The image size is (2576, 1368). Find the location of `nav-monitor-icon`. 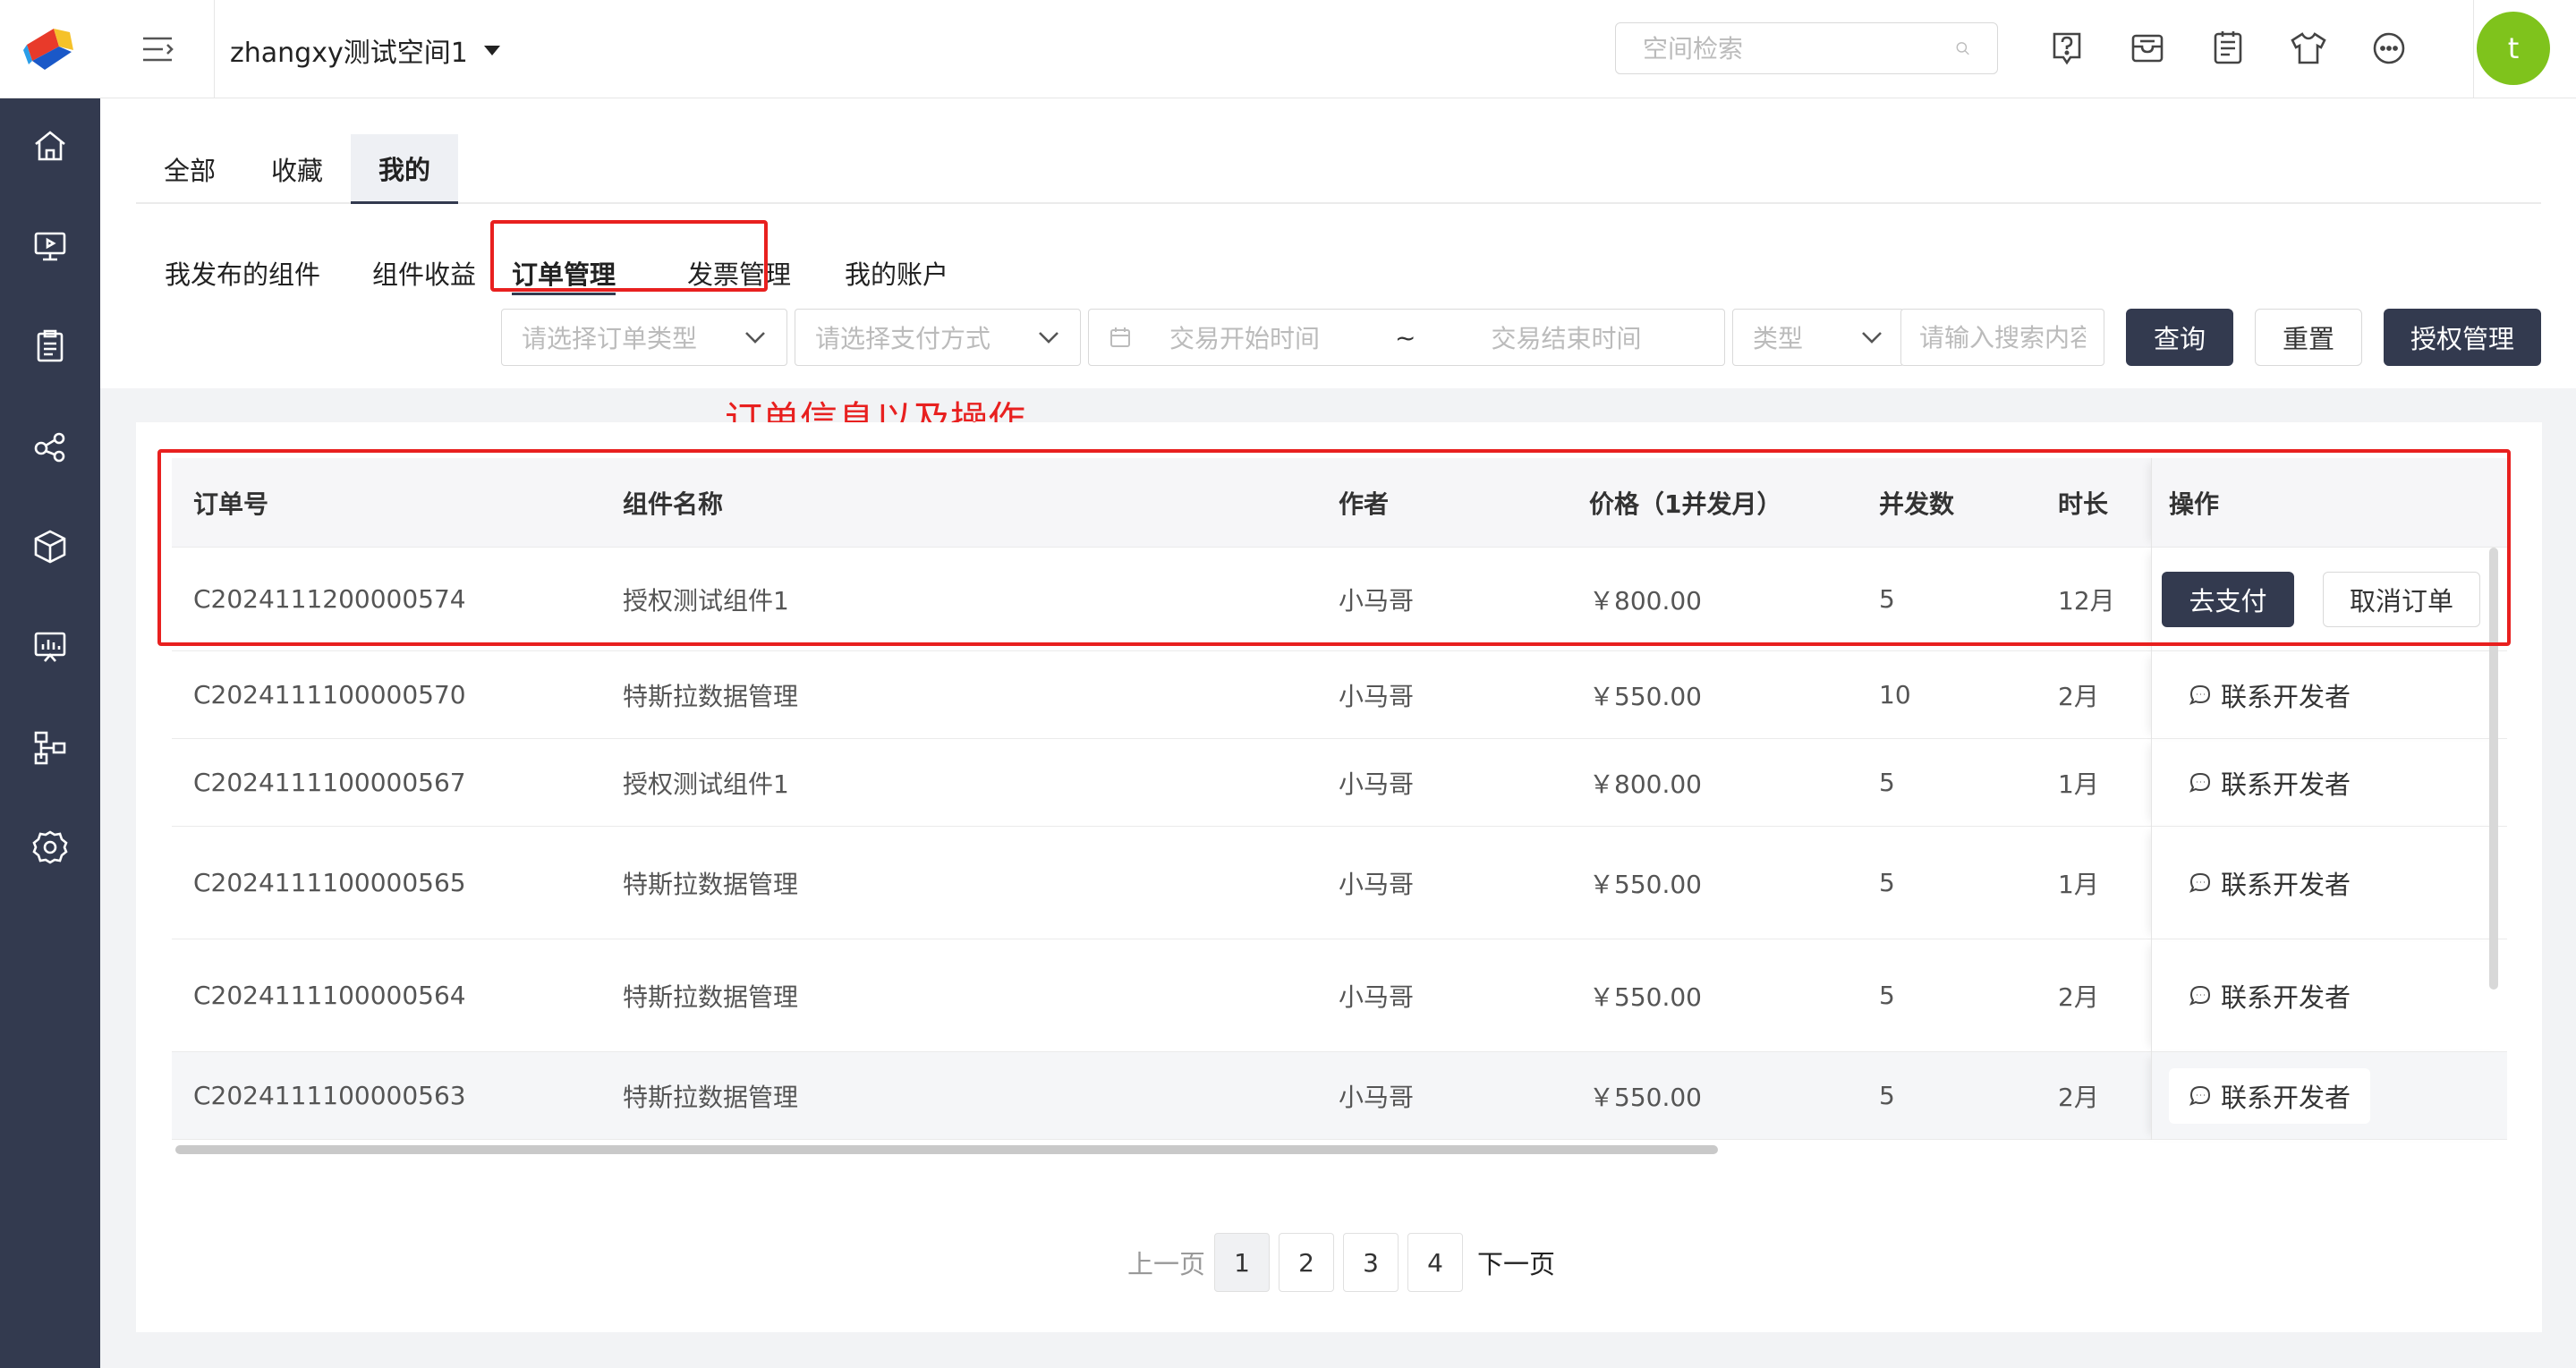

nav-monitor-icon is located at coordinates (50, 246).